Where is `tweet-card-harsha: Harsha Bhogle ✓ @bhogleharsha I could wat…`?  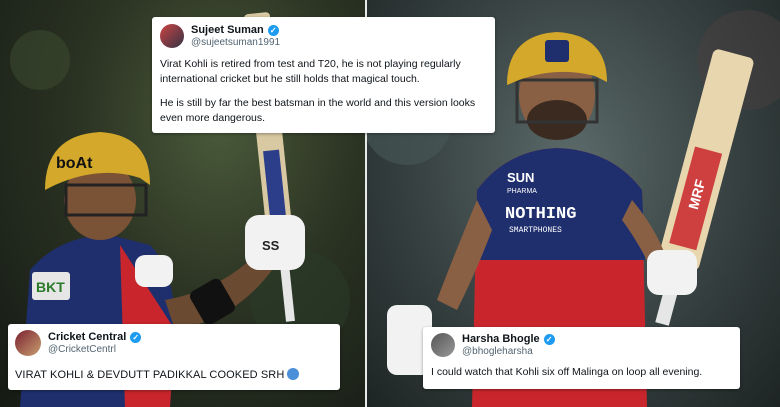
tweet-card-harsha: Harsha Bhogle ✓ @bhogleharsha I could wat… is located at coordinates (581, 358).